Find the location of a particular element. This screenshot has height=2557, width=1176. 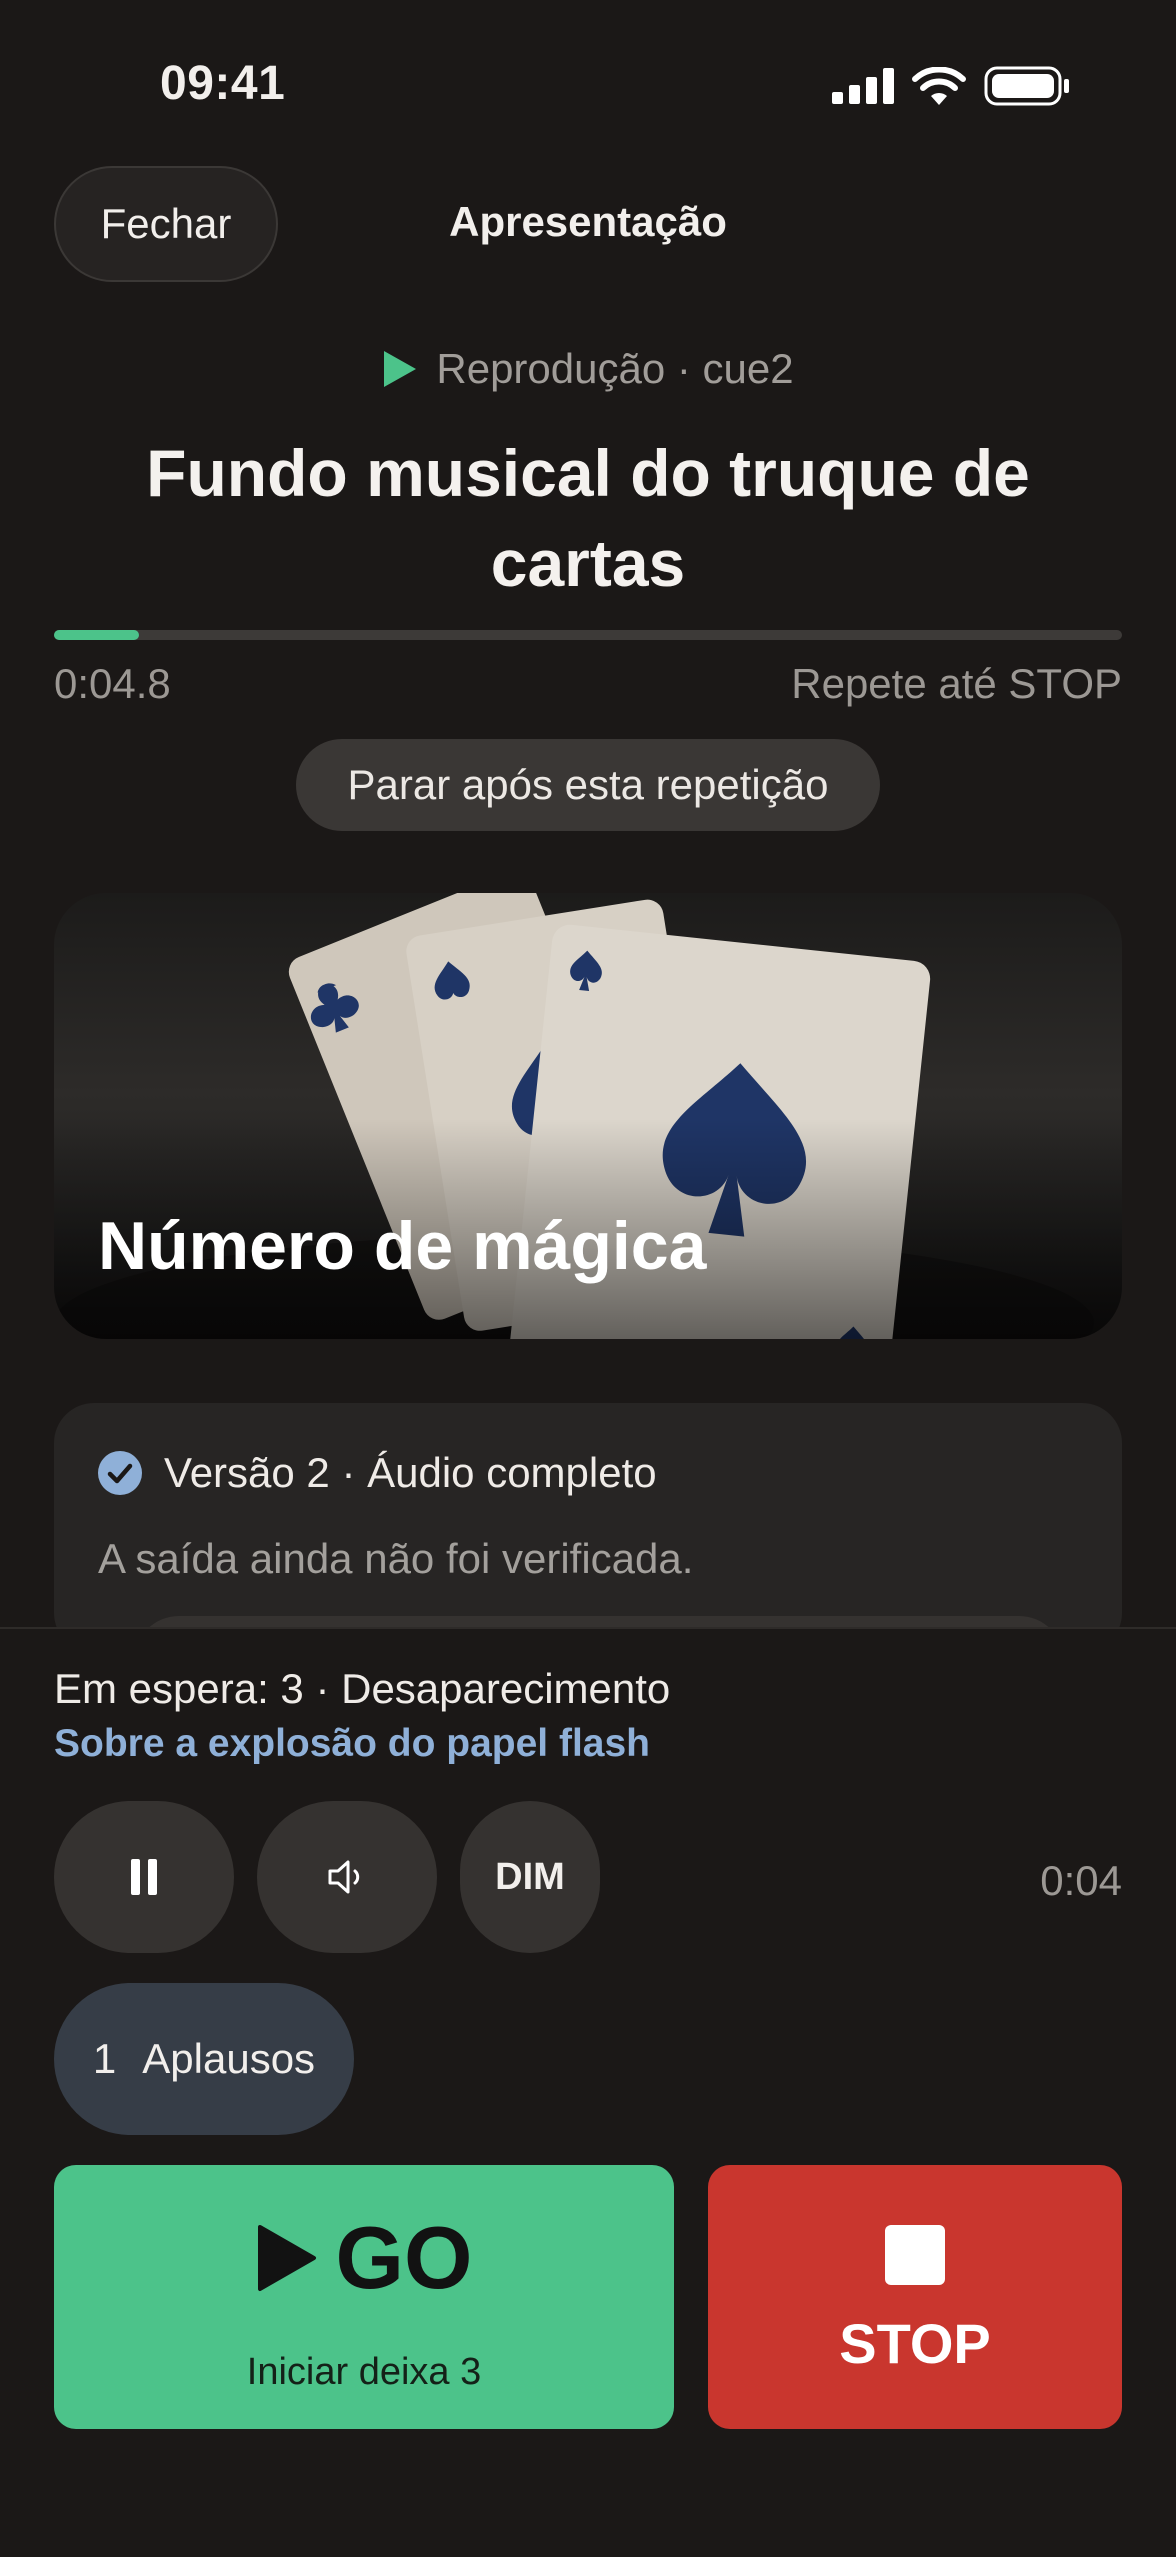

pause-button is located at coordinates (144, 1877).